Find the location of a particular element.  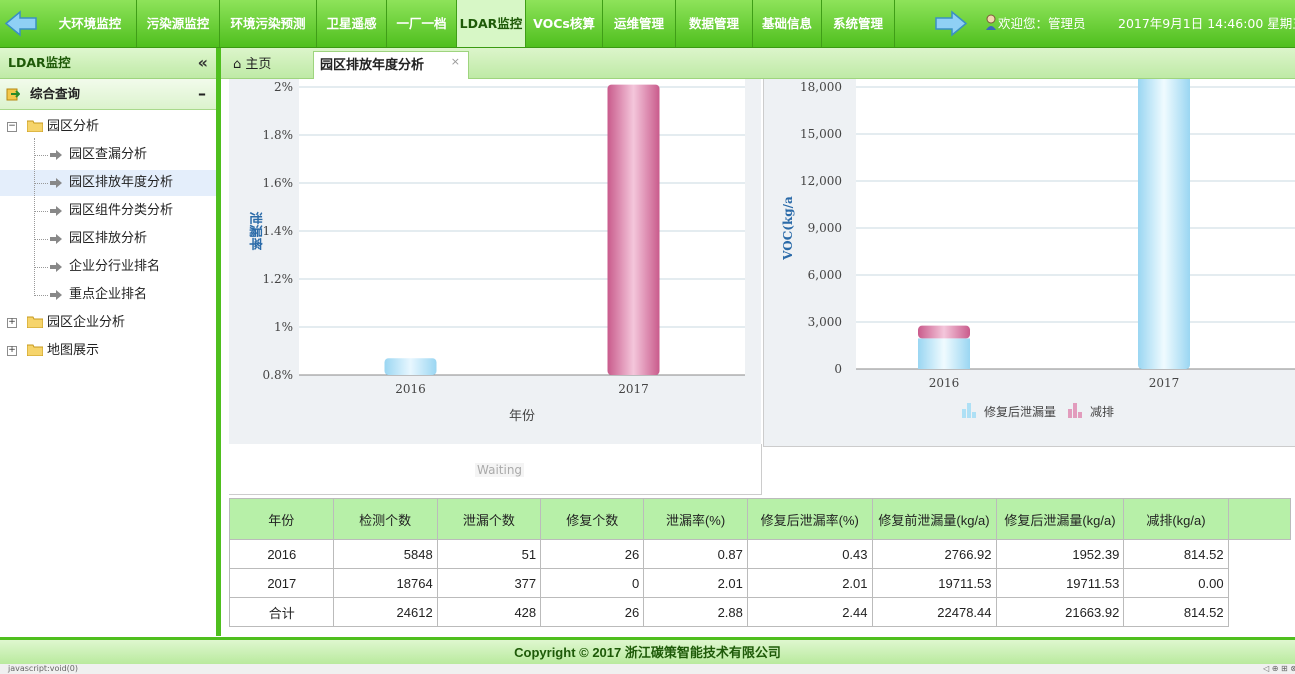

column-header: 减排(kg/a) is located at coordinates (1176, 519).